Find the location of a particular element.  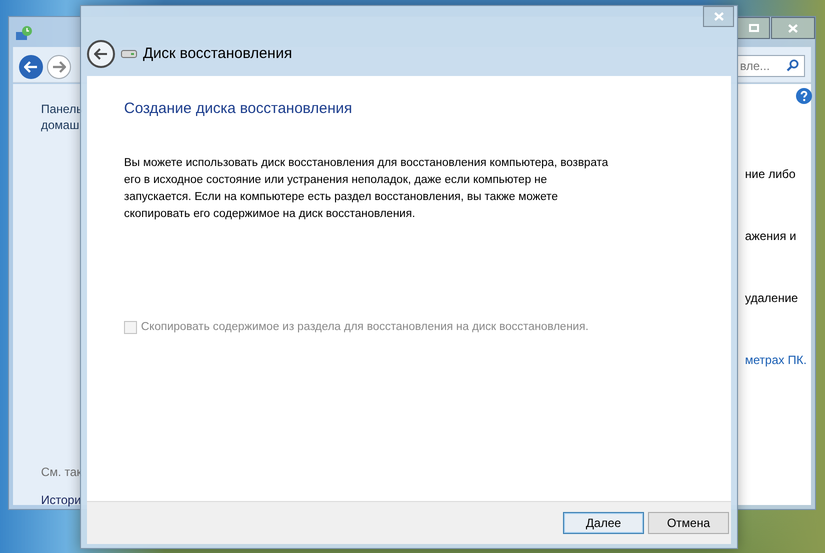

dialog-heading: Создание диска восстановления is located at coordinates (239, 109).